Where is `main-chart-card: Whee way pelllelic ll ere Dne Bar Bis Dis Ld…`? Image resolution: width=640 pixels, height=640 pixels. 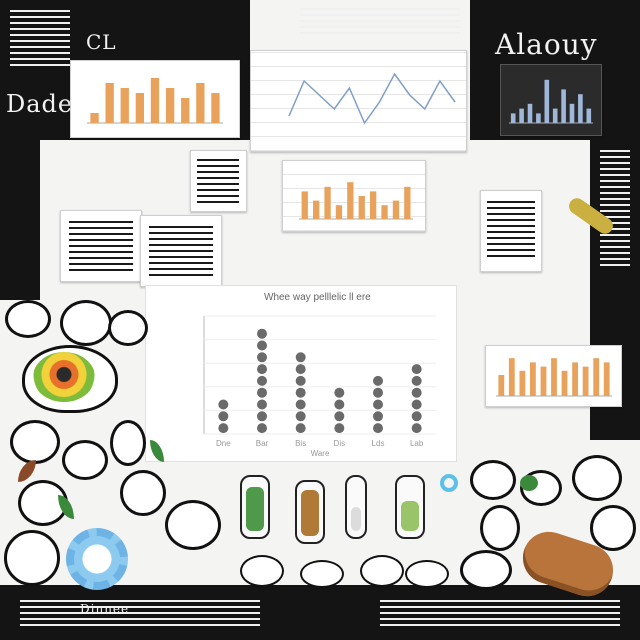
main-chart-card: Whee way pelllelic ll ere Dne Bar Bis Dis Ld… is located at coordinates (301, 373).